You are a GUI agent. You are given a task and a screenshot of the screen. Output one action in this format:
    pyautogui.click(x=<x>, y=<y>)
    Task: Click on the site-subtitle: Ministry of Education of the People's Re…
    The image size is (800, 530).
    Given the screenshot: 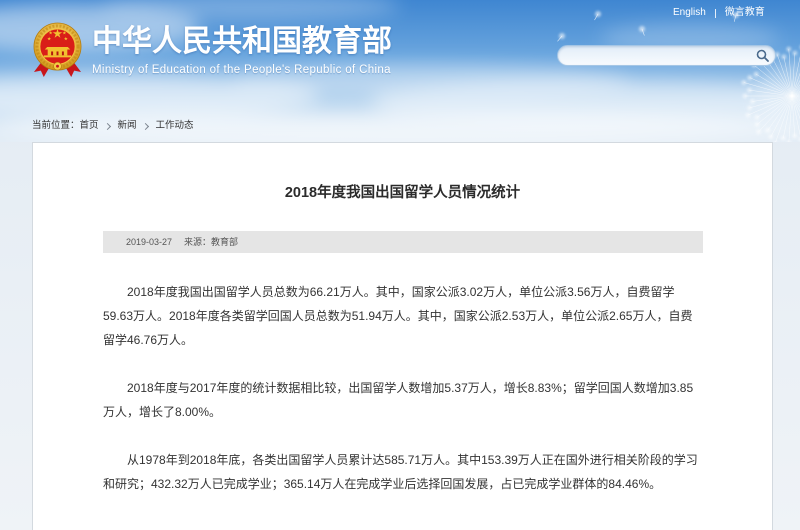 What is the action you would take?
    pyautogui.click(x=241, y=70)
    